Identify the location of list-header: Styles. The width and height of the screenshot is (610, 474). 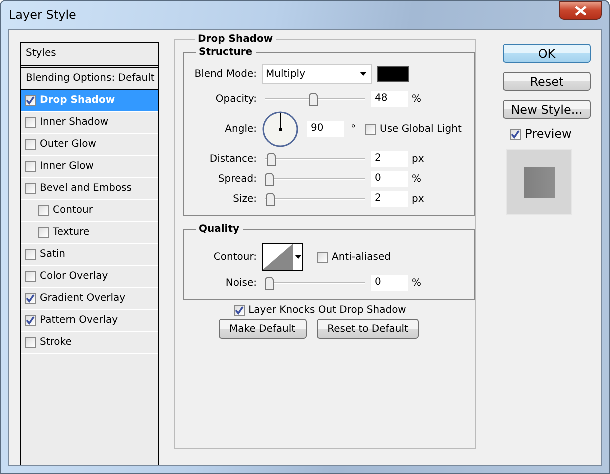
(89, 55).